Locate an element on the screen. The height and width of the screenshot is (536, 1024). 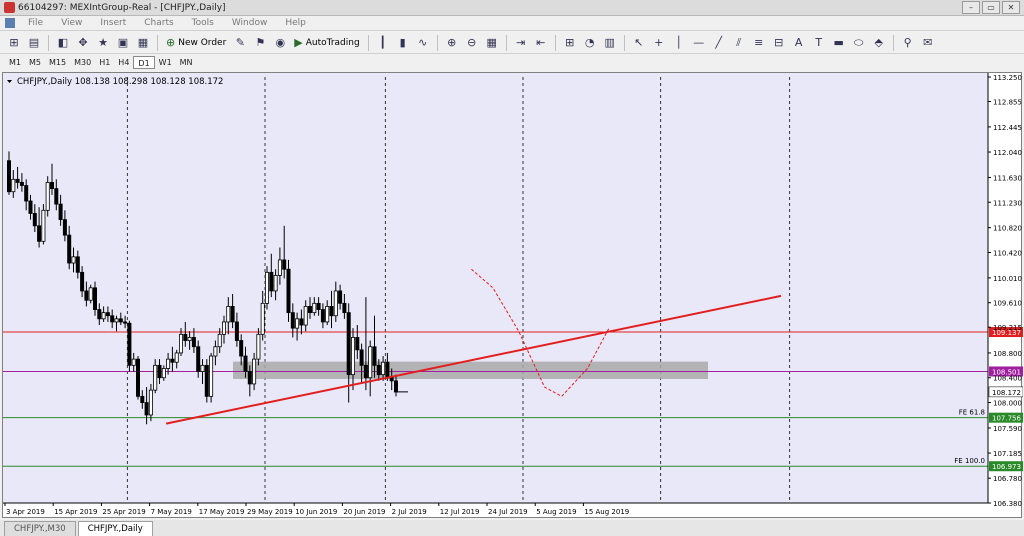
search-icon: ⚲ is located at coordinates (908, 43).